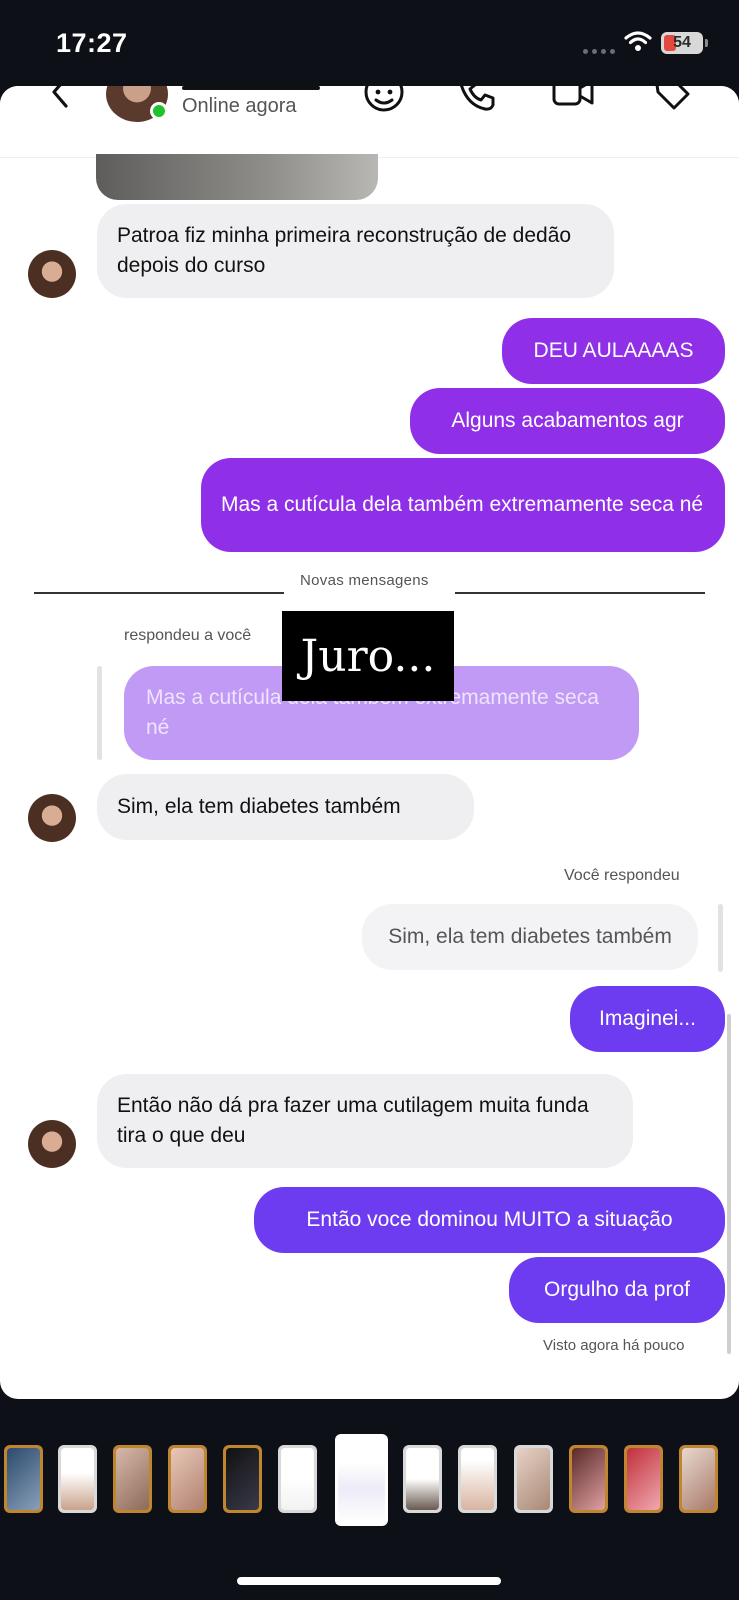 The image size is (739, 1600). Describe the element at coordinates (614, 1345) in the screenshot. I see `seen-status: Visto agora há pouco` at that location.